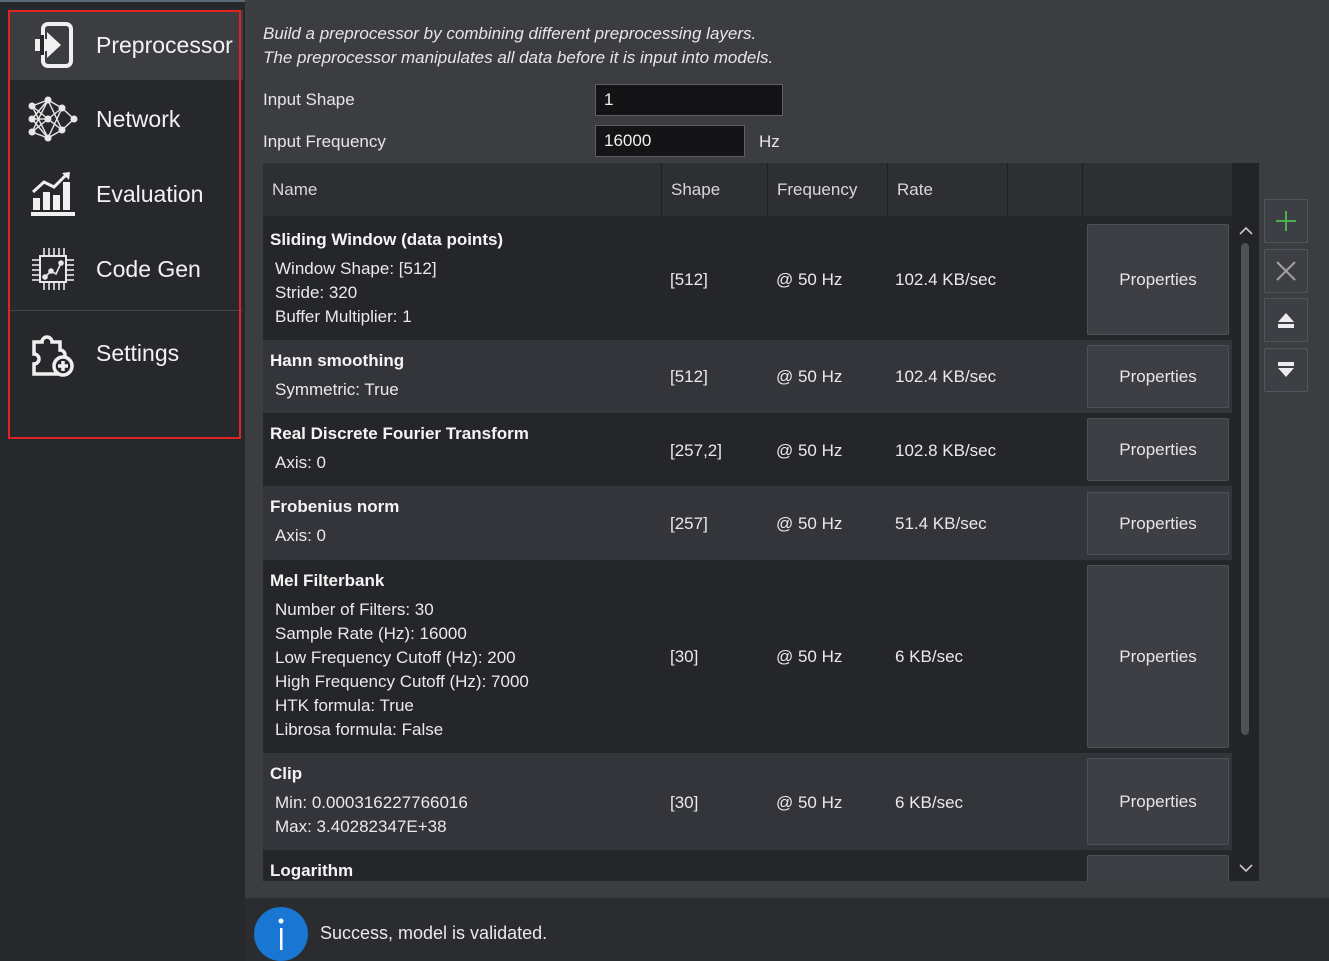 This screenshot has width=1329, height=961. I want to click on move-up-icon, so click(1286, 320).